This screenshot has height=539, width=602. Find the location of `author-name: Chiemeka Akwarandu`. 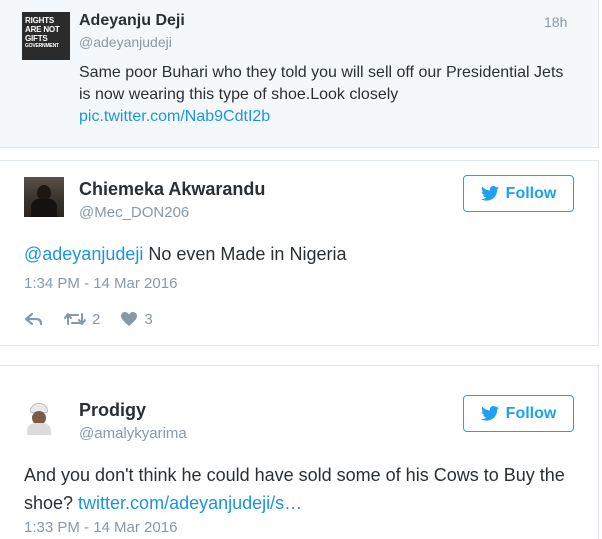

author-name: Chiemeka Akwarandu is located at coordinates (172, 189).